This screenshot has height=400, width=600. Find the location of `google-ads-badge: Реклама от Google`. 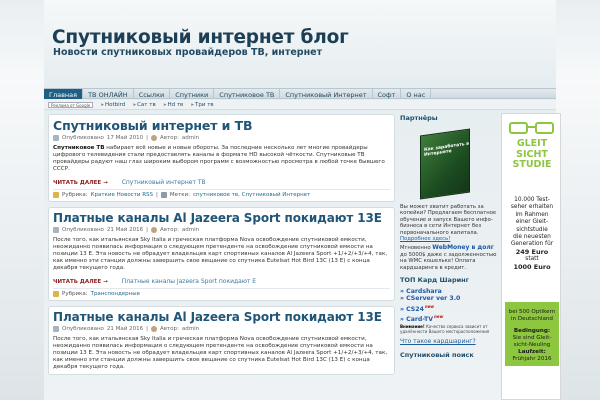

google-ads-badge: Реклама от Google is located at coordinates (71, 104).